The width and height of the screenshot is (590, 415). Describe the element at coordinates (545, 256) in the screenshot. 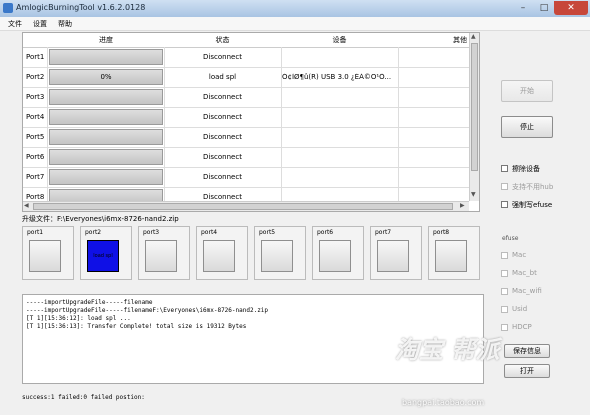

I see `efuse-option-mac: Mac` at that location.